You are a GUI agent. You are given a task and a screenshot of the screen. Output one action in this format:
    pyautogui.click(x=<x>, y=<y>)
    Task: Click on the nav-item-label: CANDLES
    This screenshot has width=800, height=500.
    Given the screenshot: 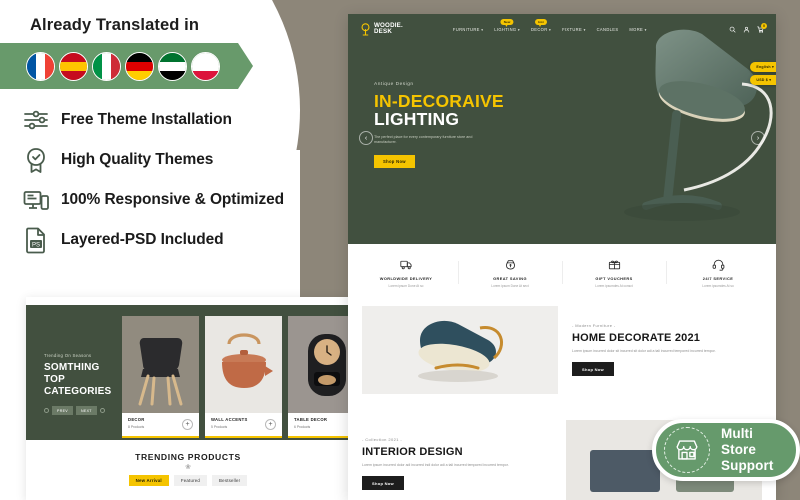 What is the action you would take?
    pyautogui.click(x=607, y=29)
    